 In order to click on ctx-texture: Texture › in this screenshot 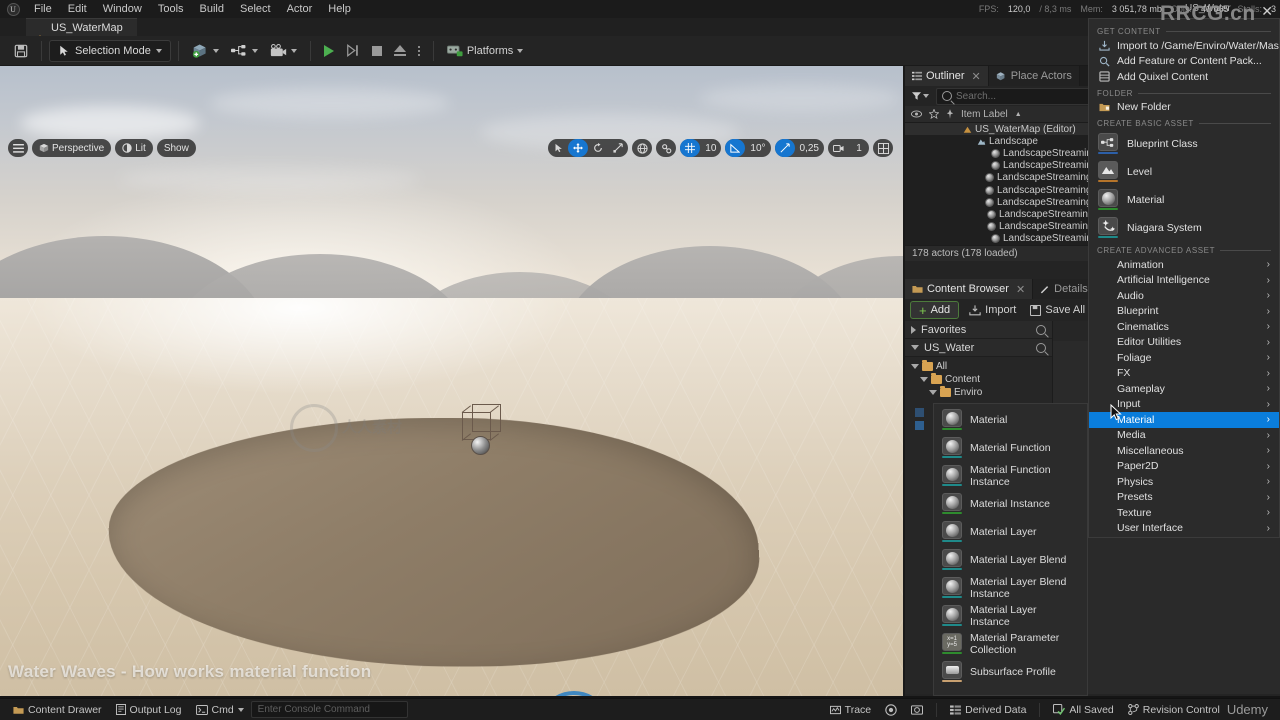, I will do `click(1184, 513)`.